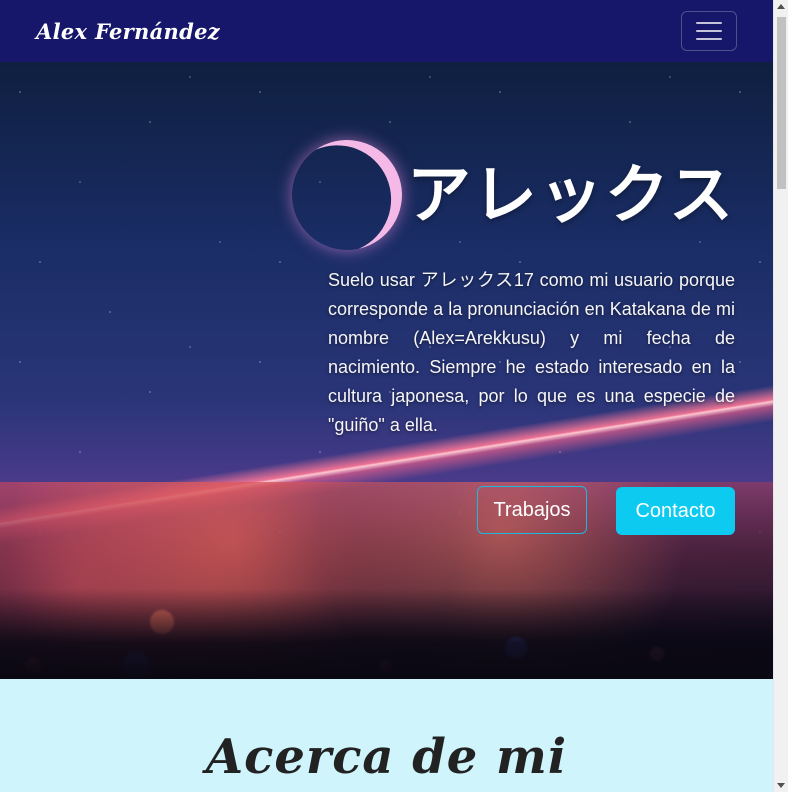 The height and width of the screenshot is (792, 788). I want to click on brand-logo: Alex Fernández, so click(128, 31).